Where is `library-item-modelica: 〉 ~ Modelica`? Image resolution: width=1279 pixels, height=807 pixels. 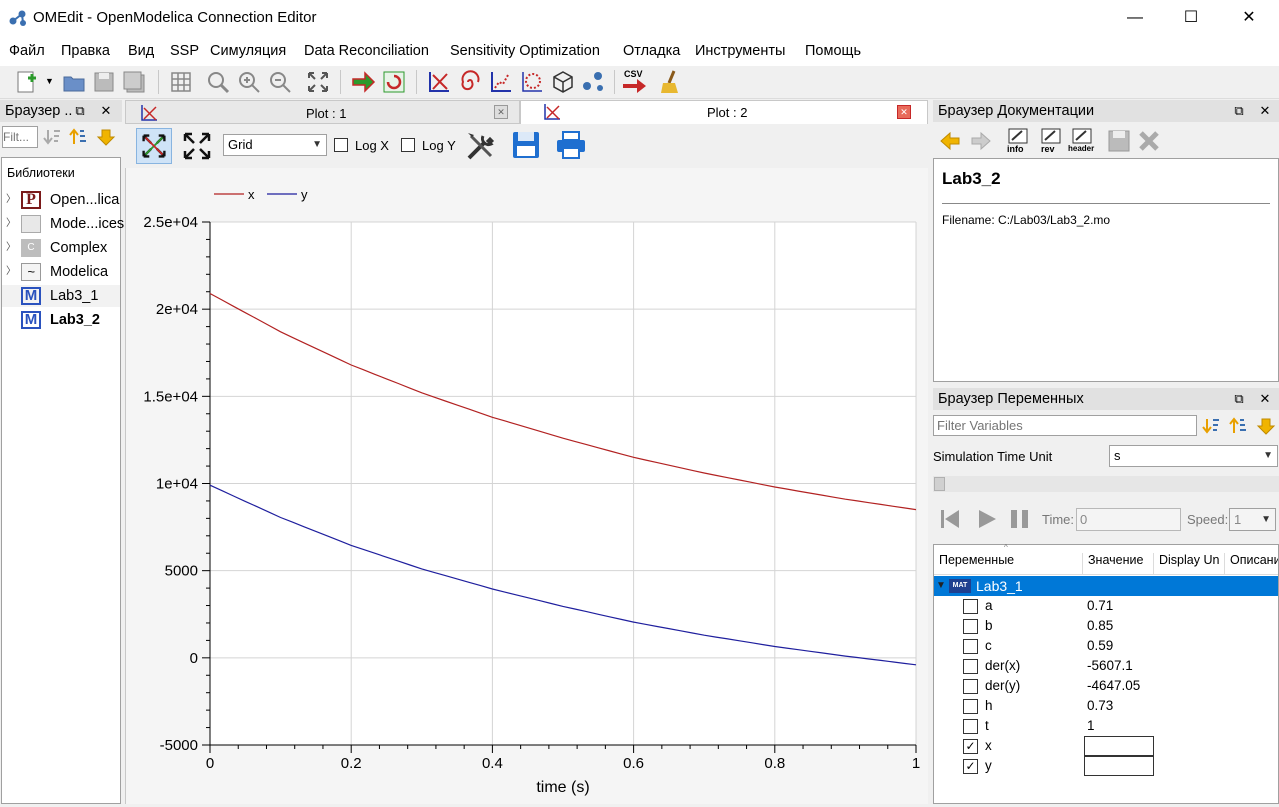 library-item-modelica: 〉 ~ Modelica is located at coordinates (61, 272).